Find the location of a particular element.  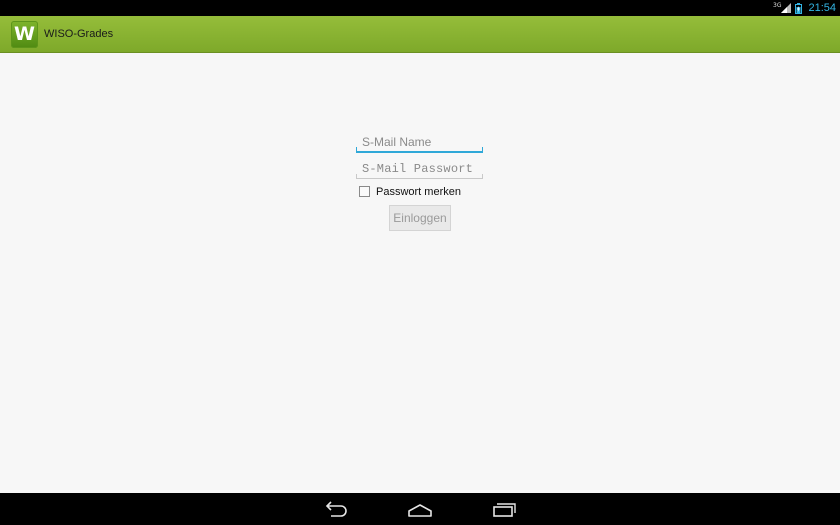

home-icon is located at coordinates (420, 509).